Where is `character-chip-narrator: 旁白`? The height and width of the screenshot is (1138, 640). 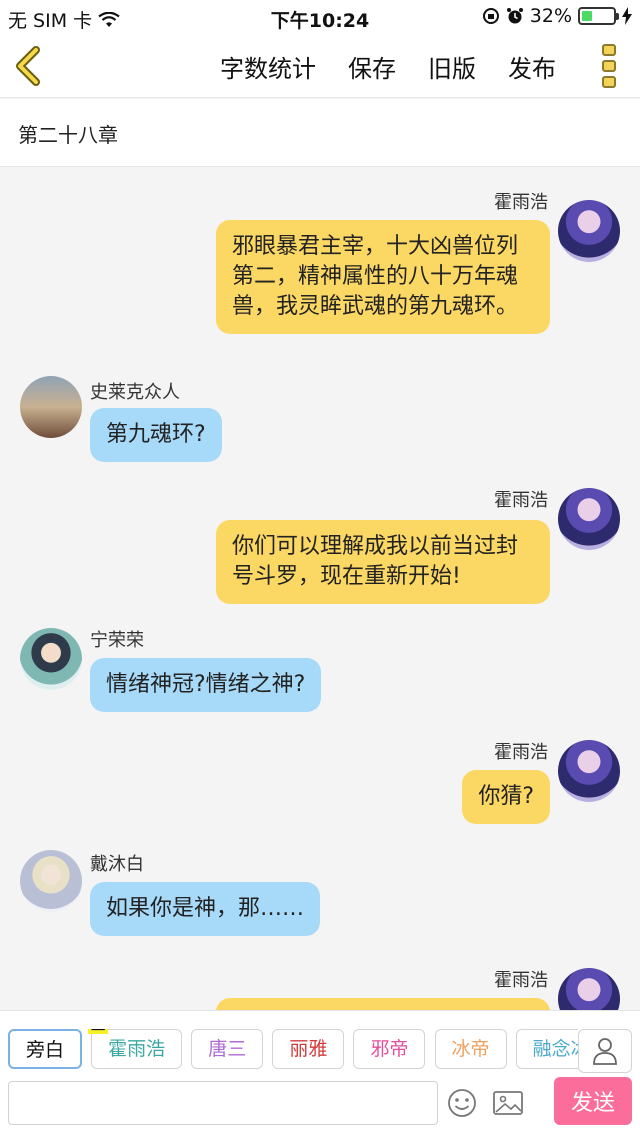 character-chip-narrator: 旁白 is located at coordinates (45, 1049).